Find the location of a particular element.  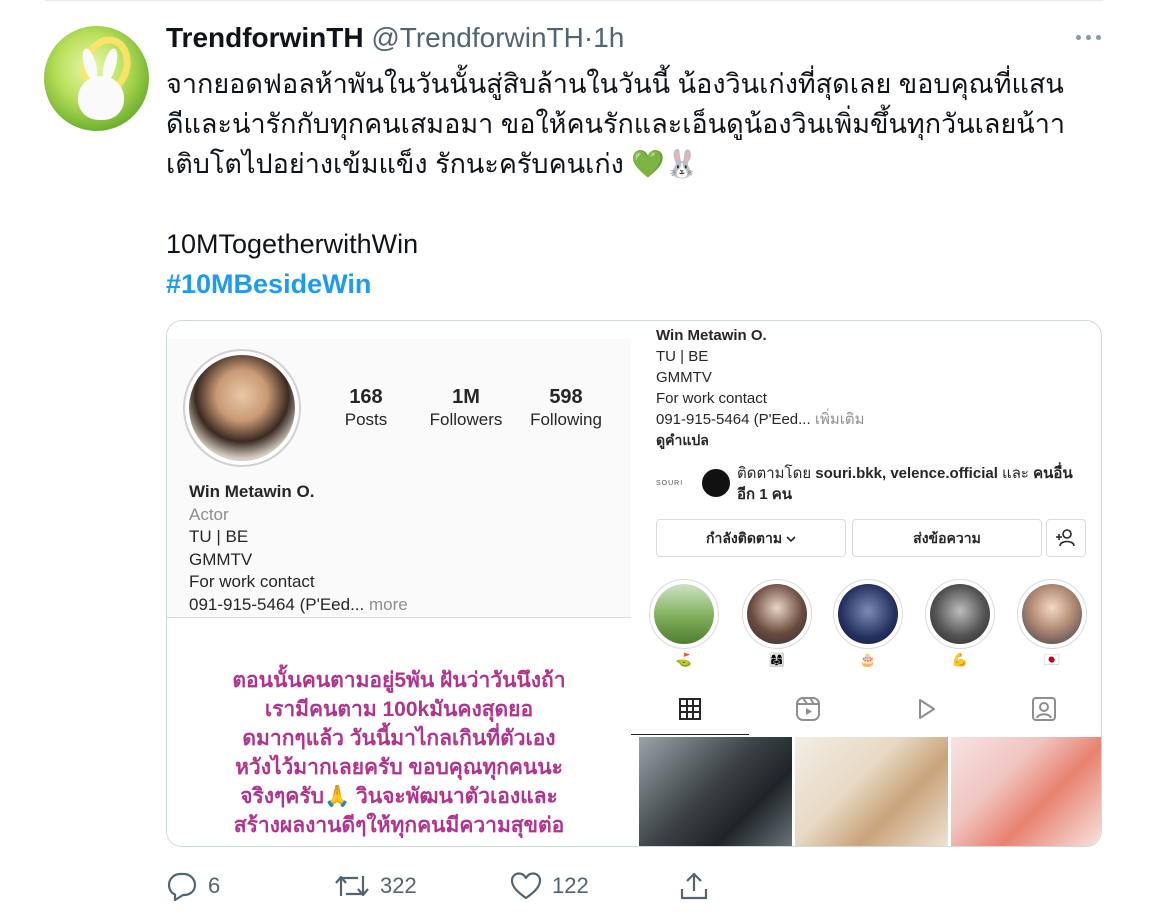

top-divider is located at coordinates (574, 0).